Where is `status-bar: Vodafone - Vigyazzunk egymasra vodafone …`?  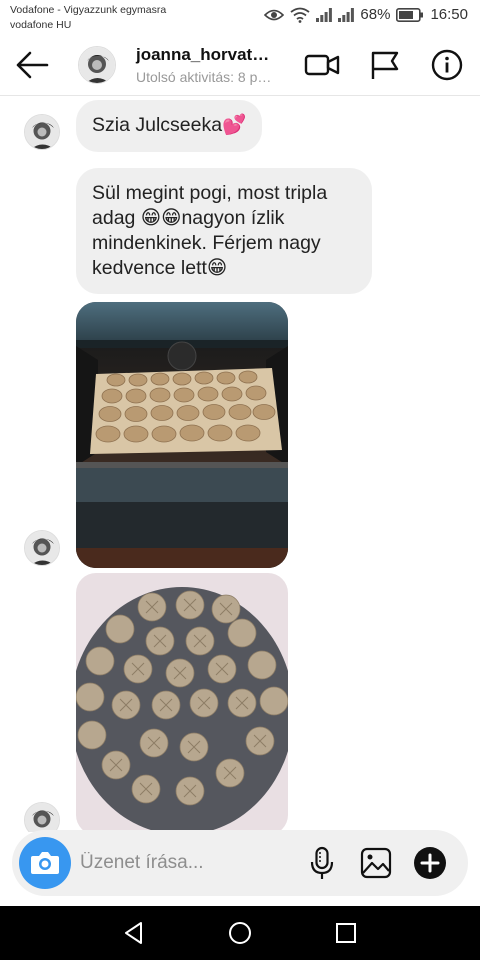
status-bar: Vodafone - Vigyazzunk egymasra vodafone … is located at coordinates (240, 17).